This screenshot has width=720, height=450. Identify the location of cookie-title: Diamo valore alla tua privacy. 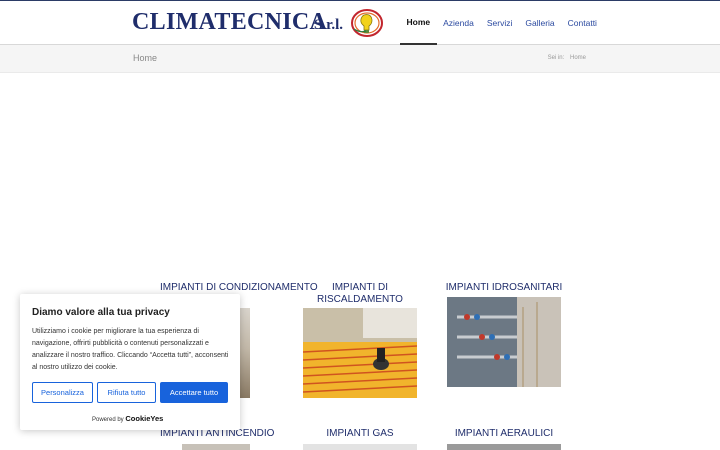
(101, 312).